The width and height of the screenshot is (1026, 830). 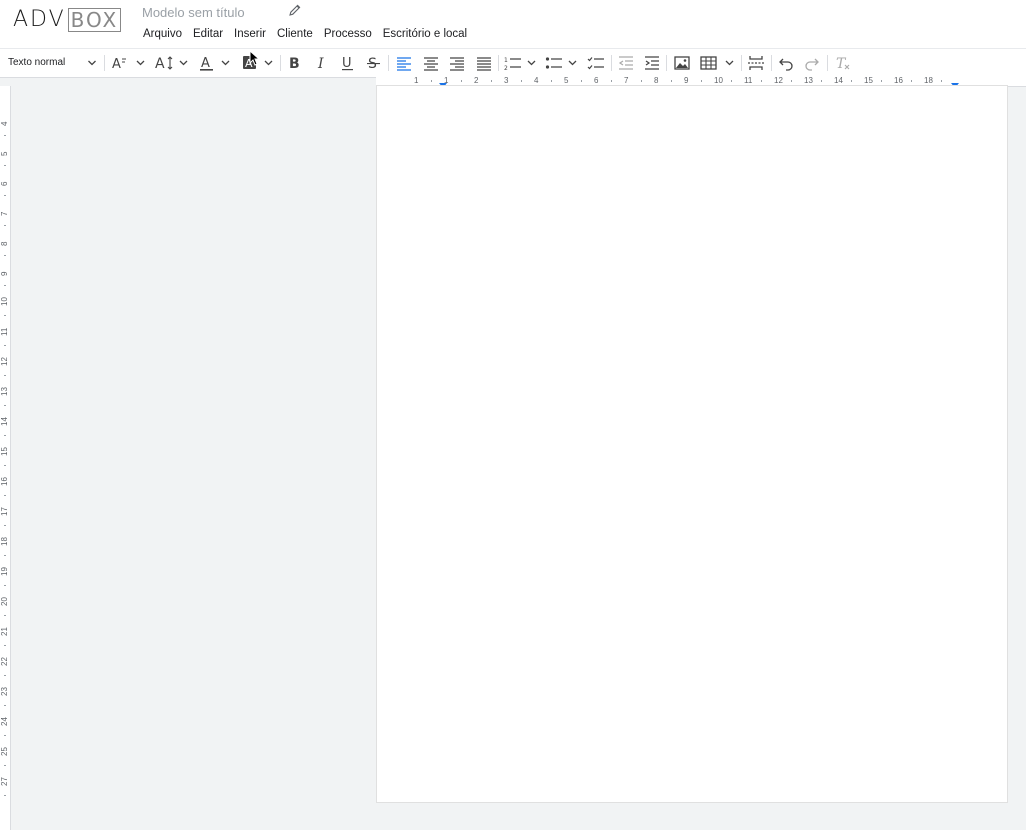 I want to click on menu-cliente: Cliente, so click(x=295, y=34).